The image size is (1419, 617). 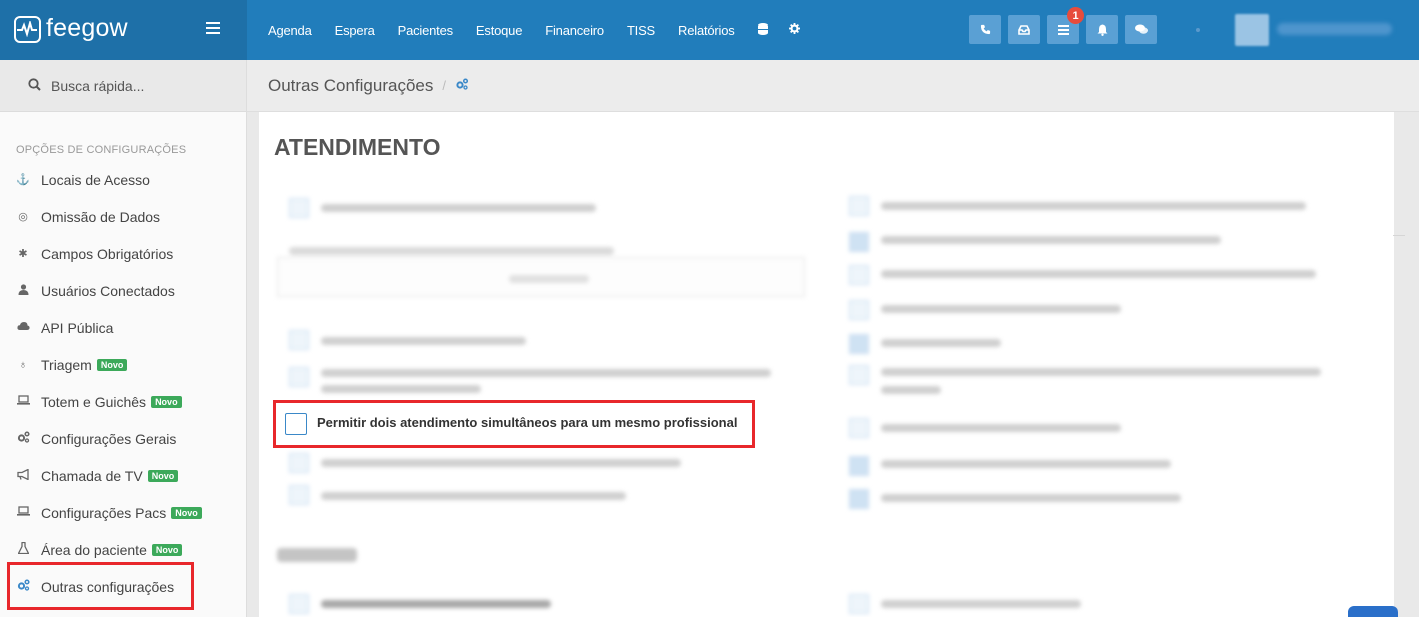 I want to click on sidebar-item-triagem: ♁ Triagem Novo, so click(x=123, y=364).